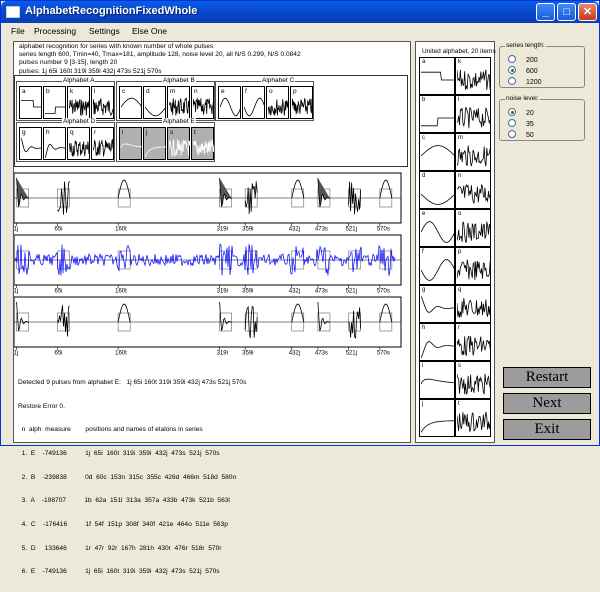  I want to click on alphabet-cell-letter: j, so click(147, 132).